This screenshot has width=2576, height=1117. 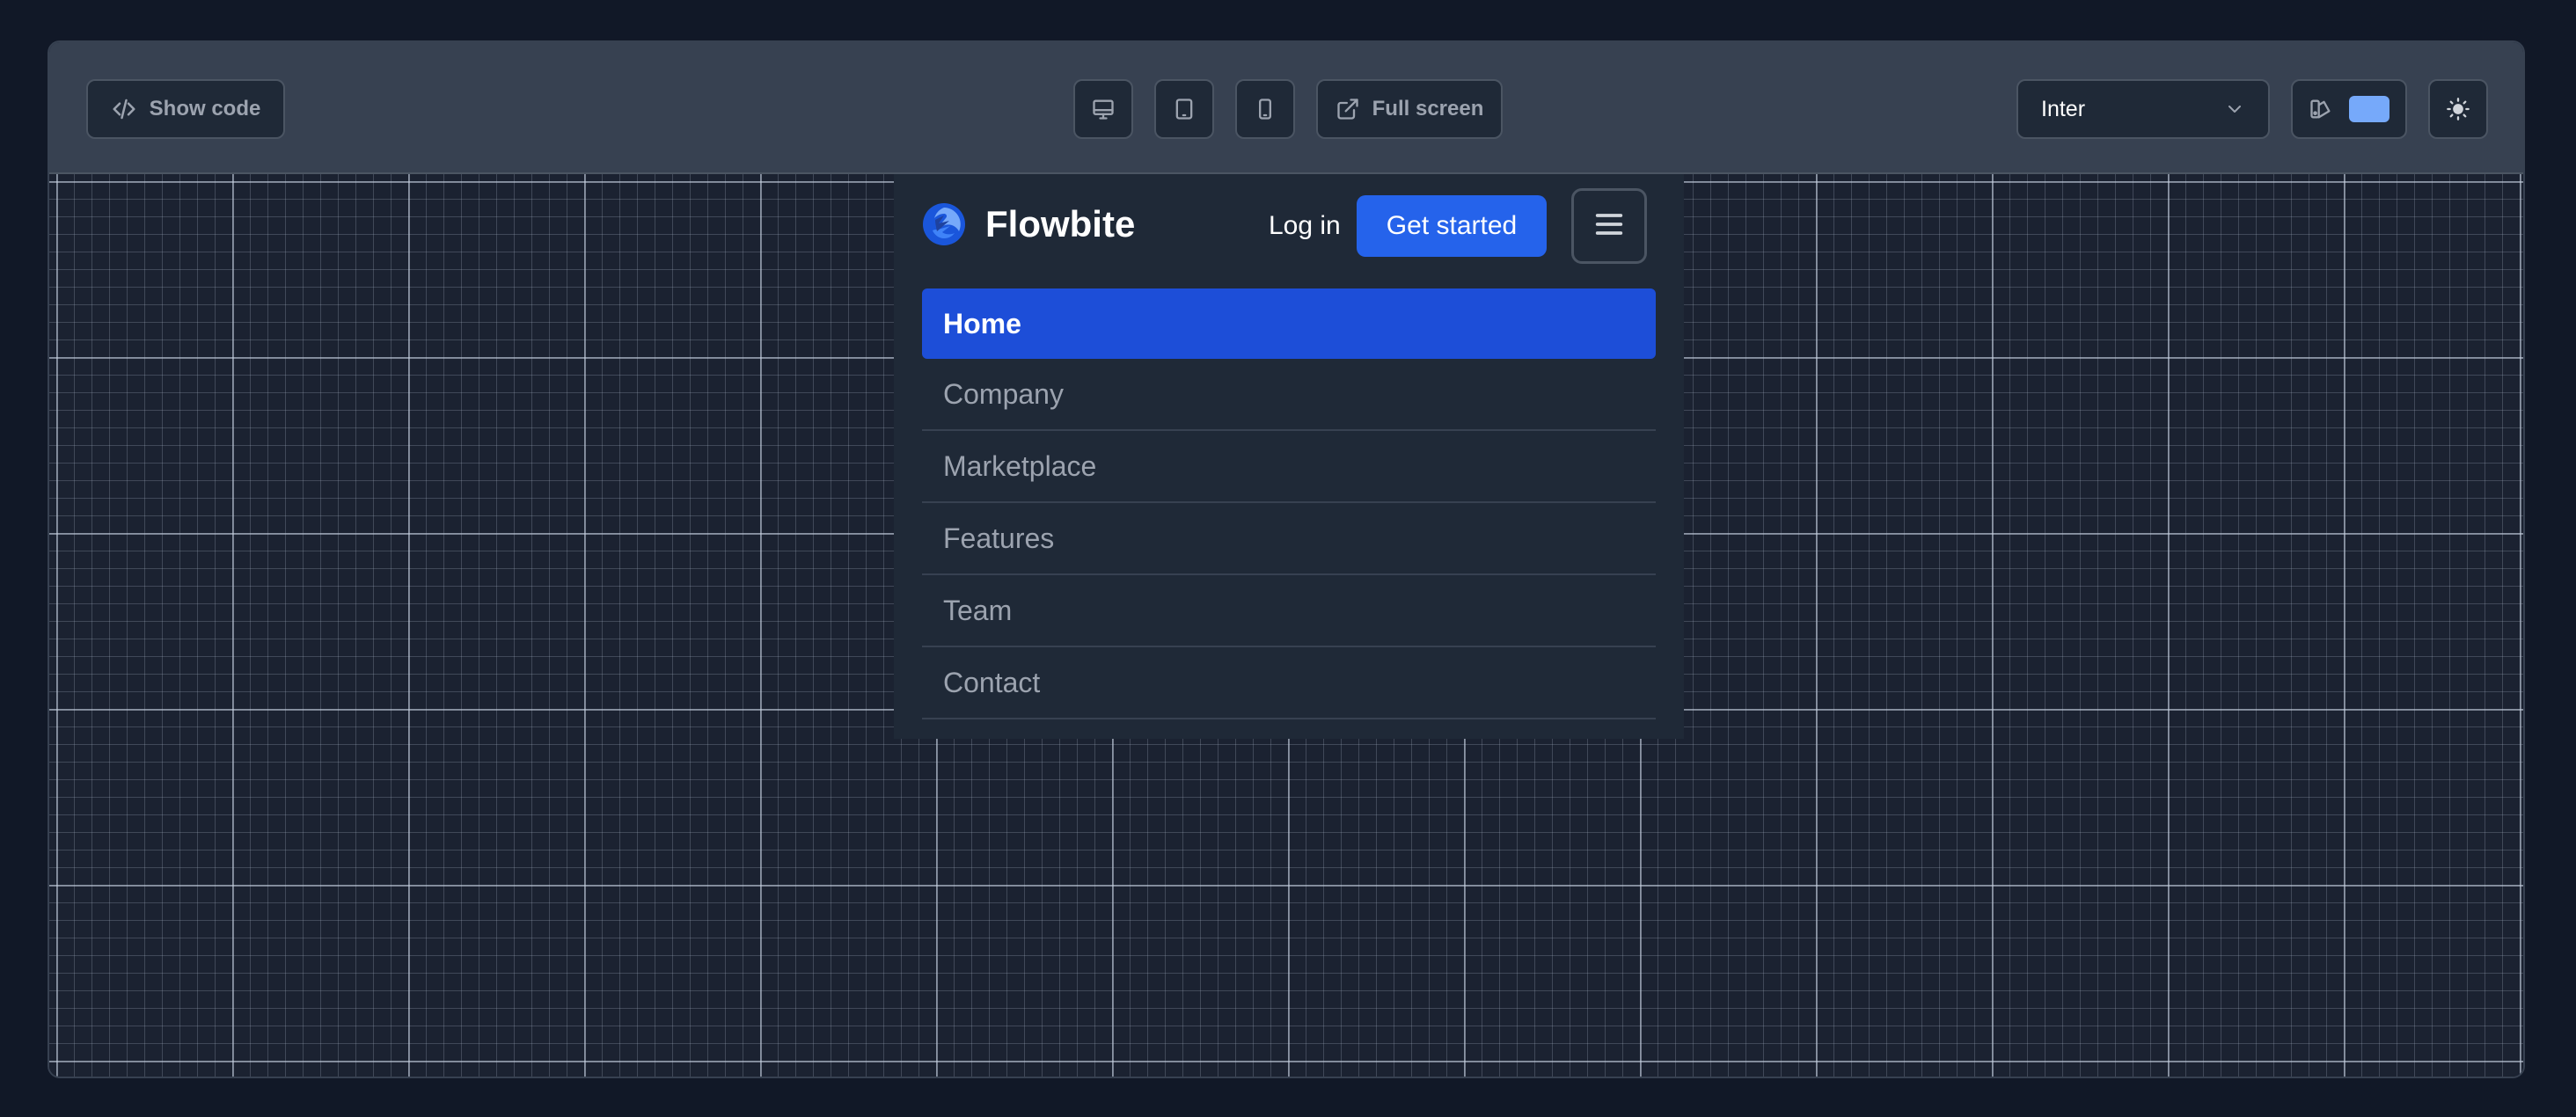 I want to click on full-screen-button: Full screen, so click(x=1409, y=109).